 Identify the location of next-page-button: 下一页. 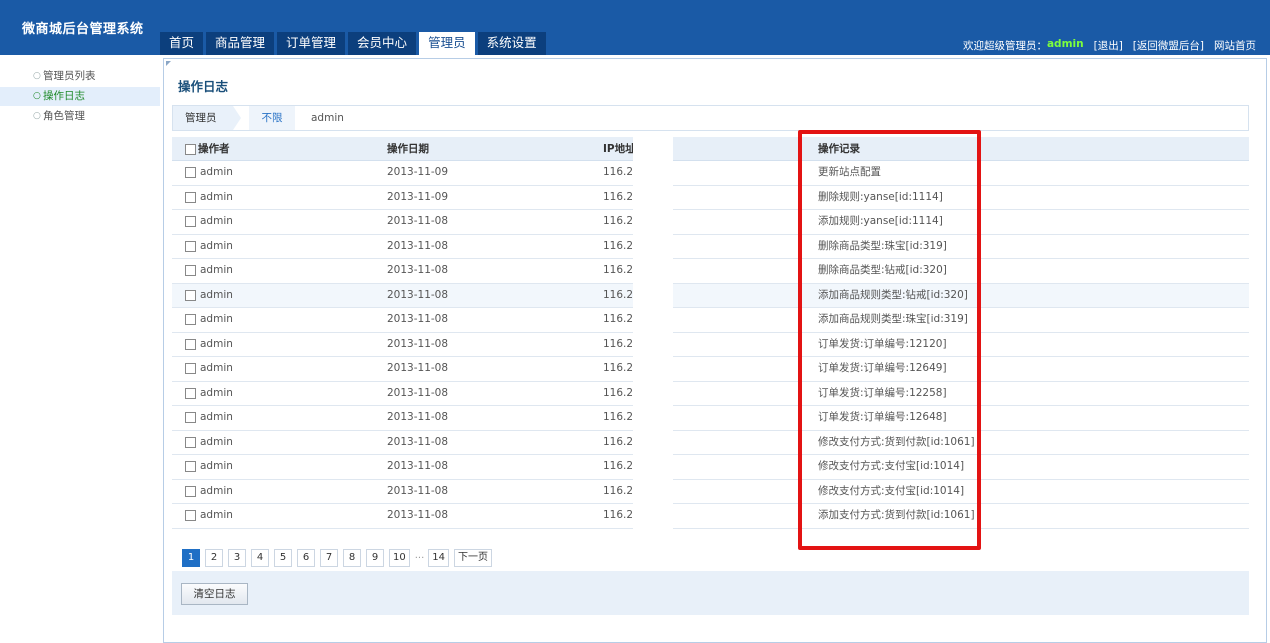
(473, 558).